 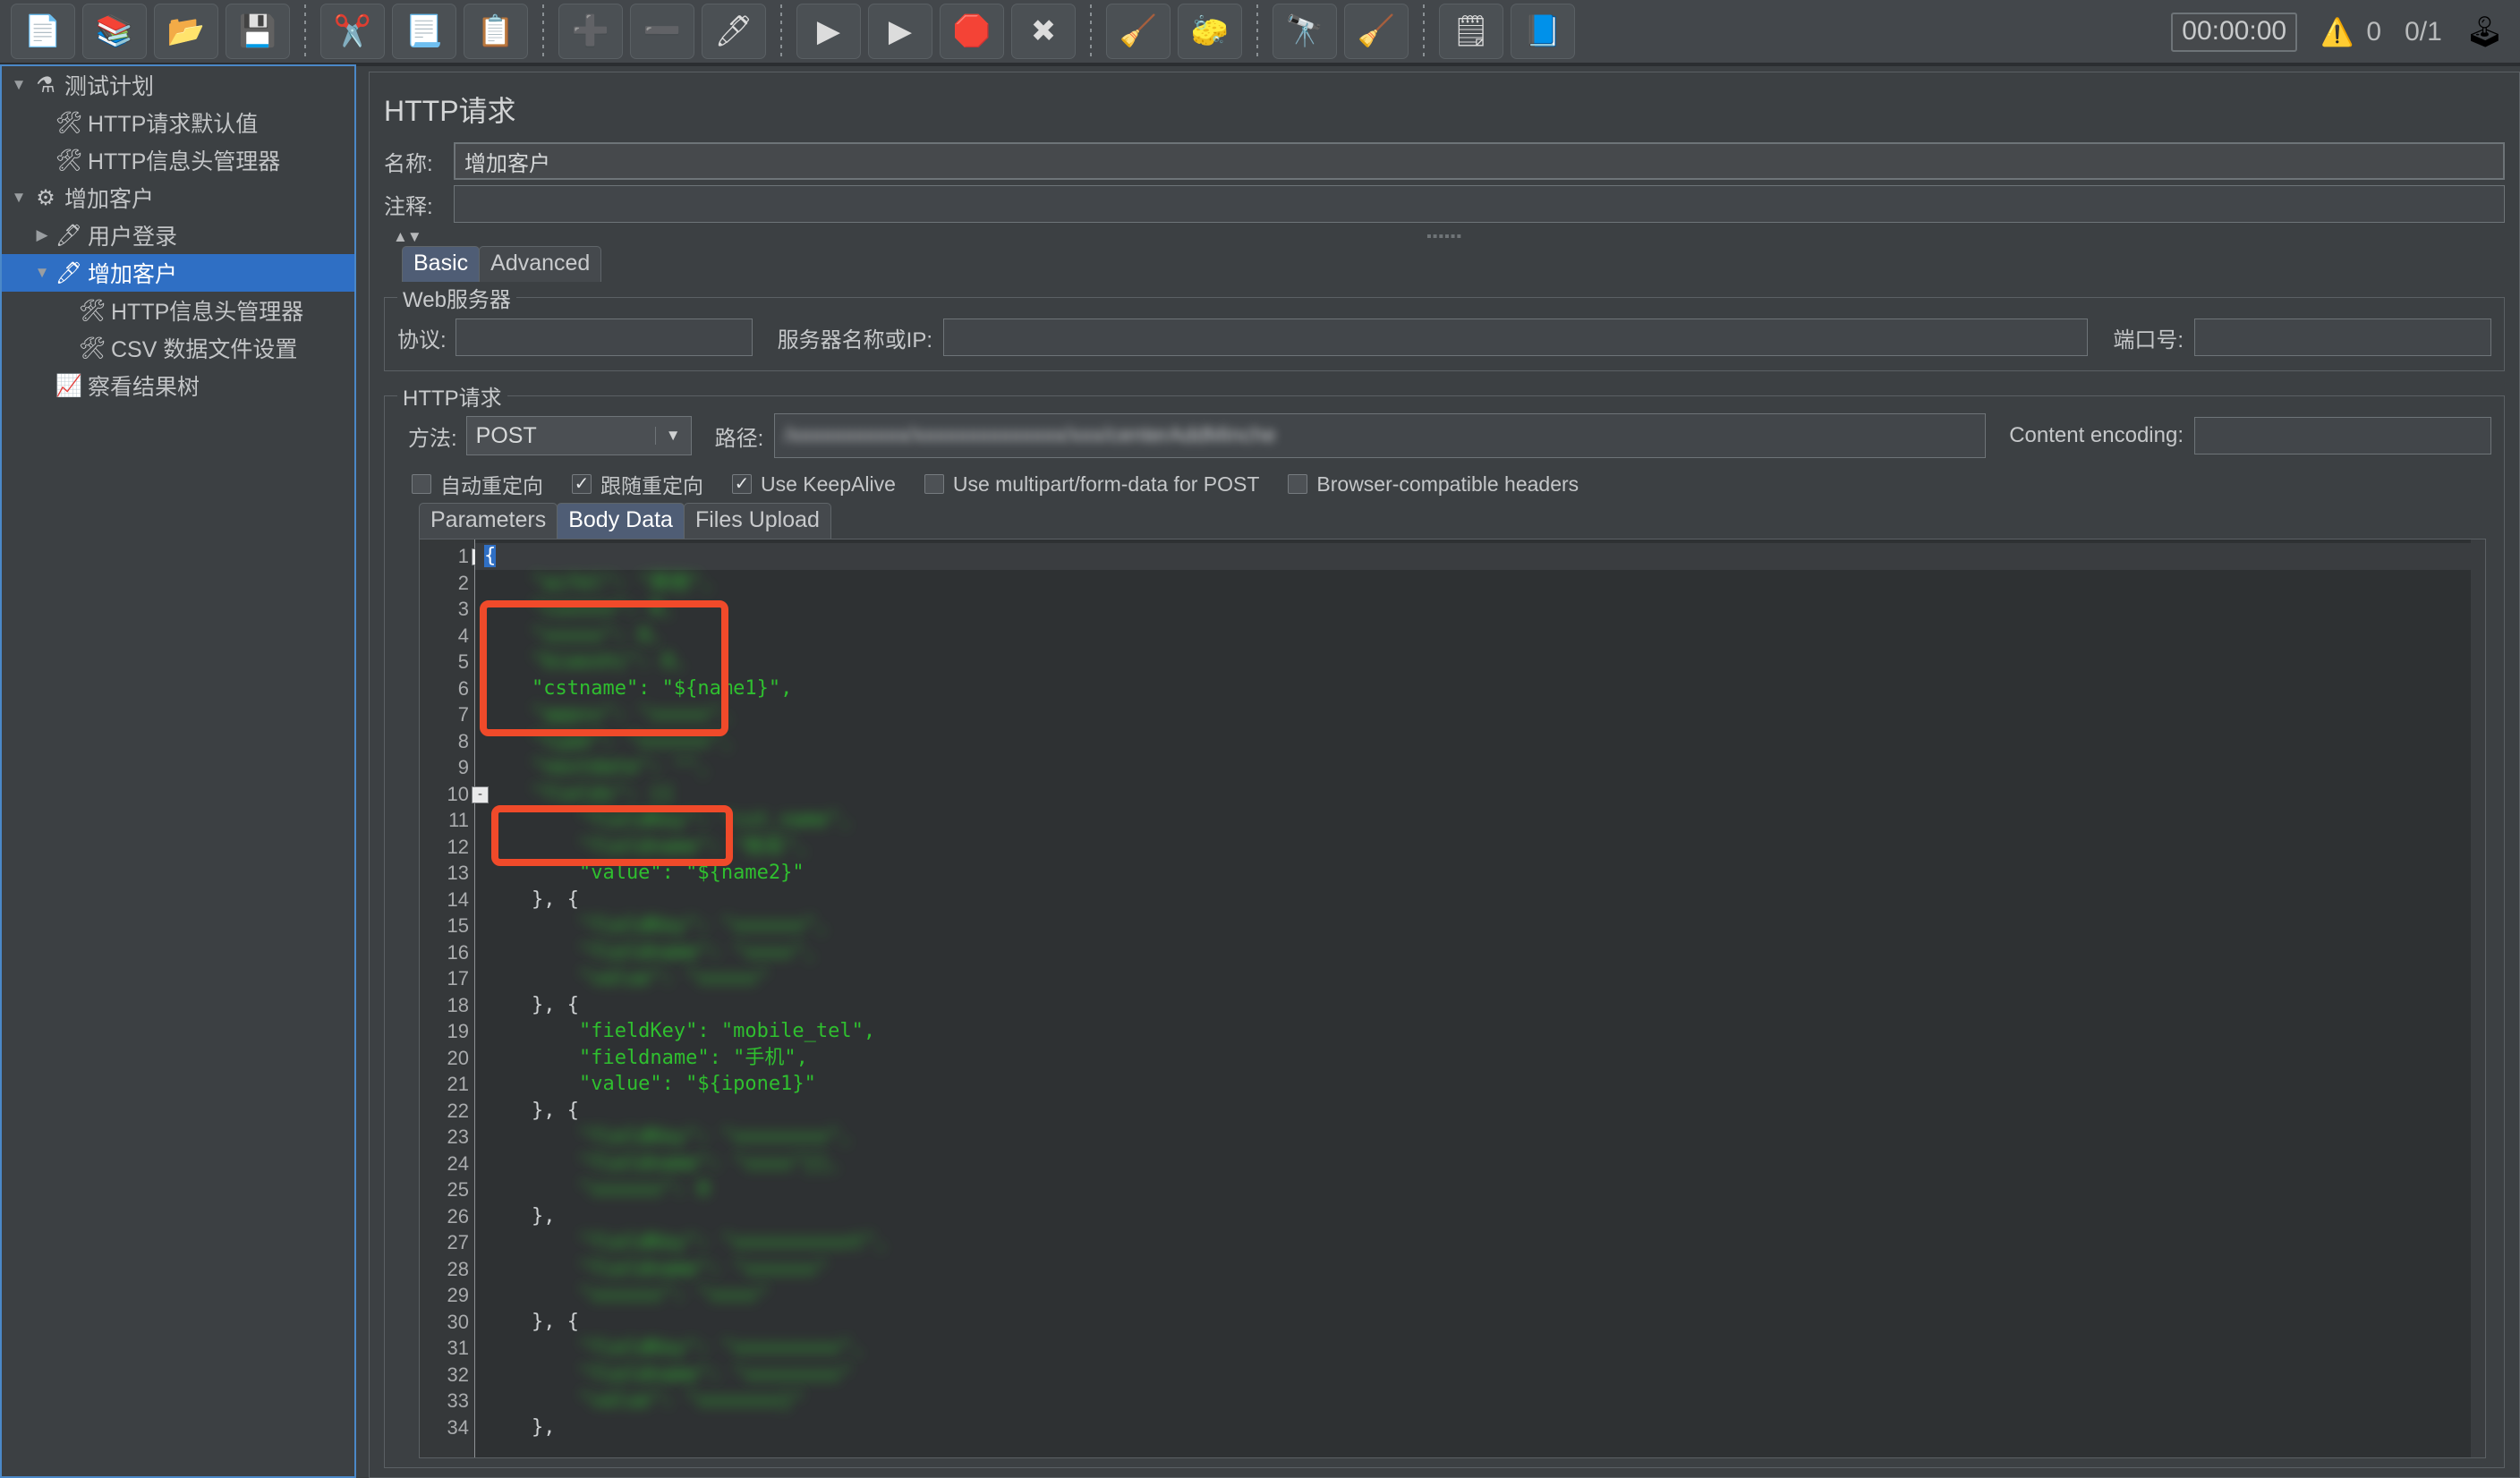 I want to click on collapse-all-button: ➖, so click(x=662, y=31).